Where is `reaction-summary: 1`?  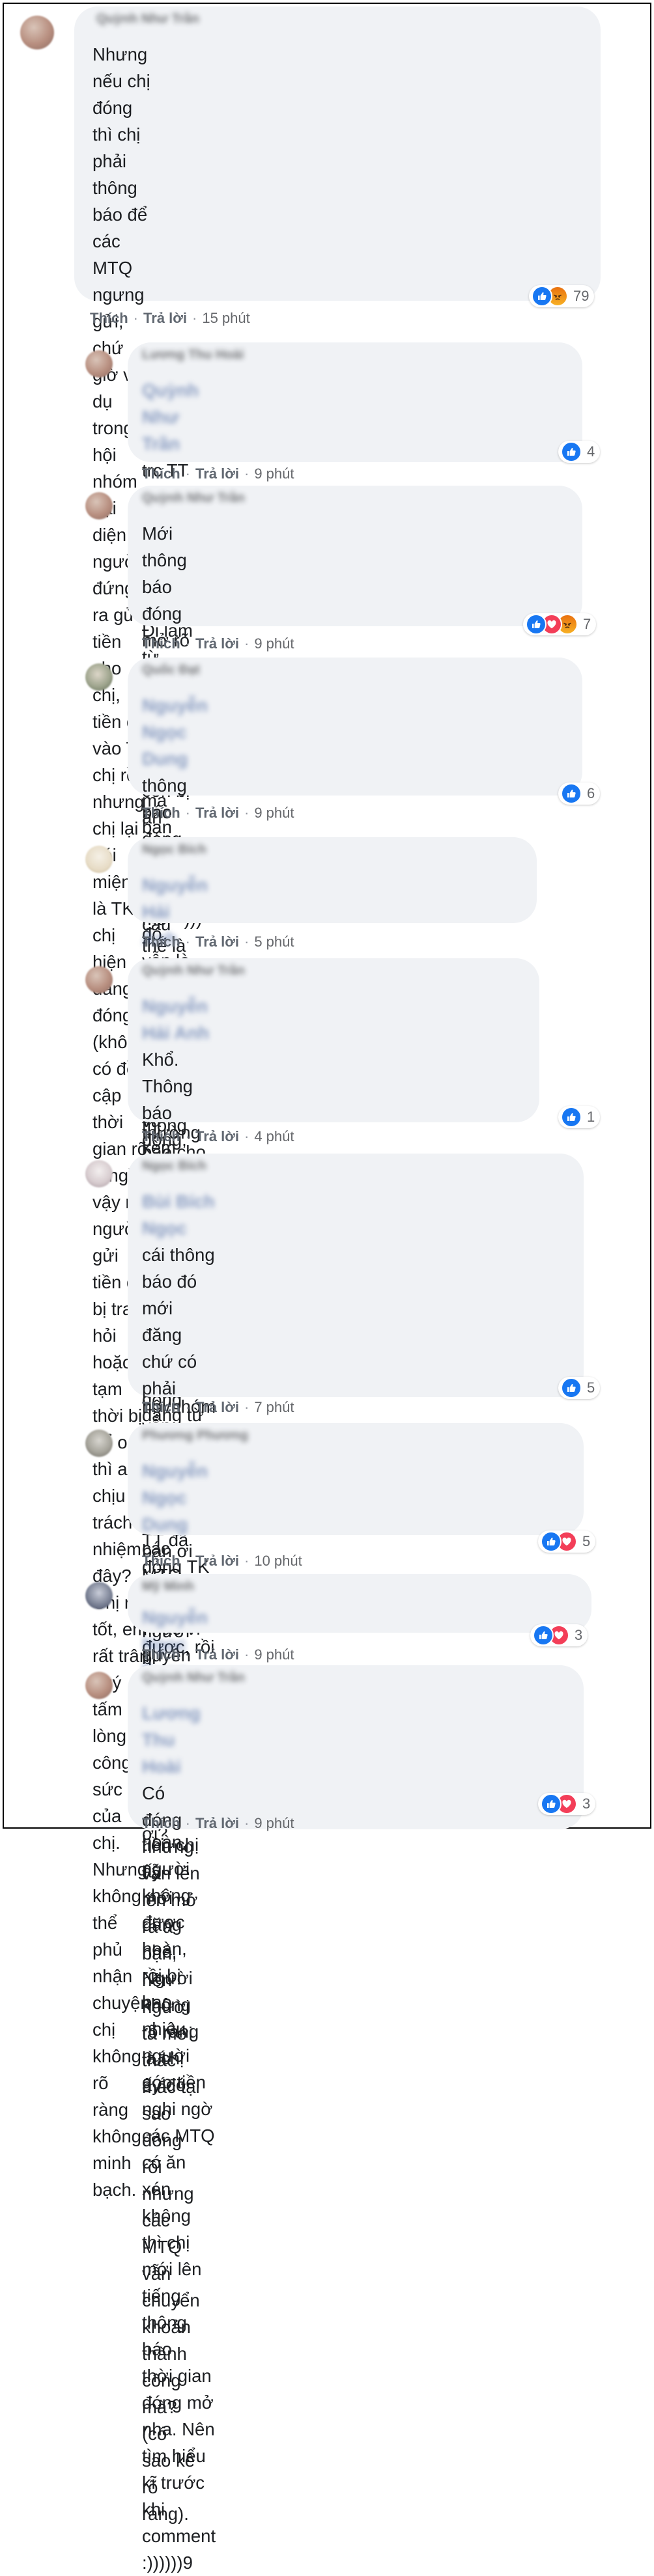 reaction-summary: 1 is located at coordinates (579, 1117).